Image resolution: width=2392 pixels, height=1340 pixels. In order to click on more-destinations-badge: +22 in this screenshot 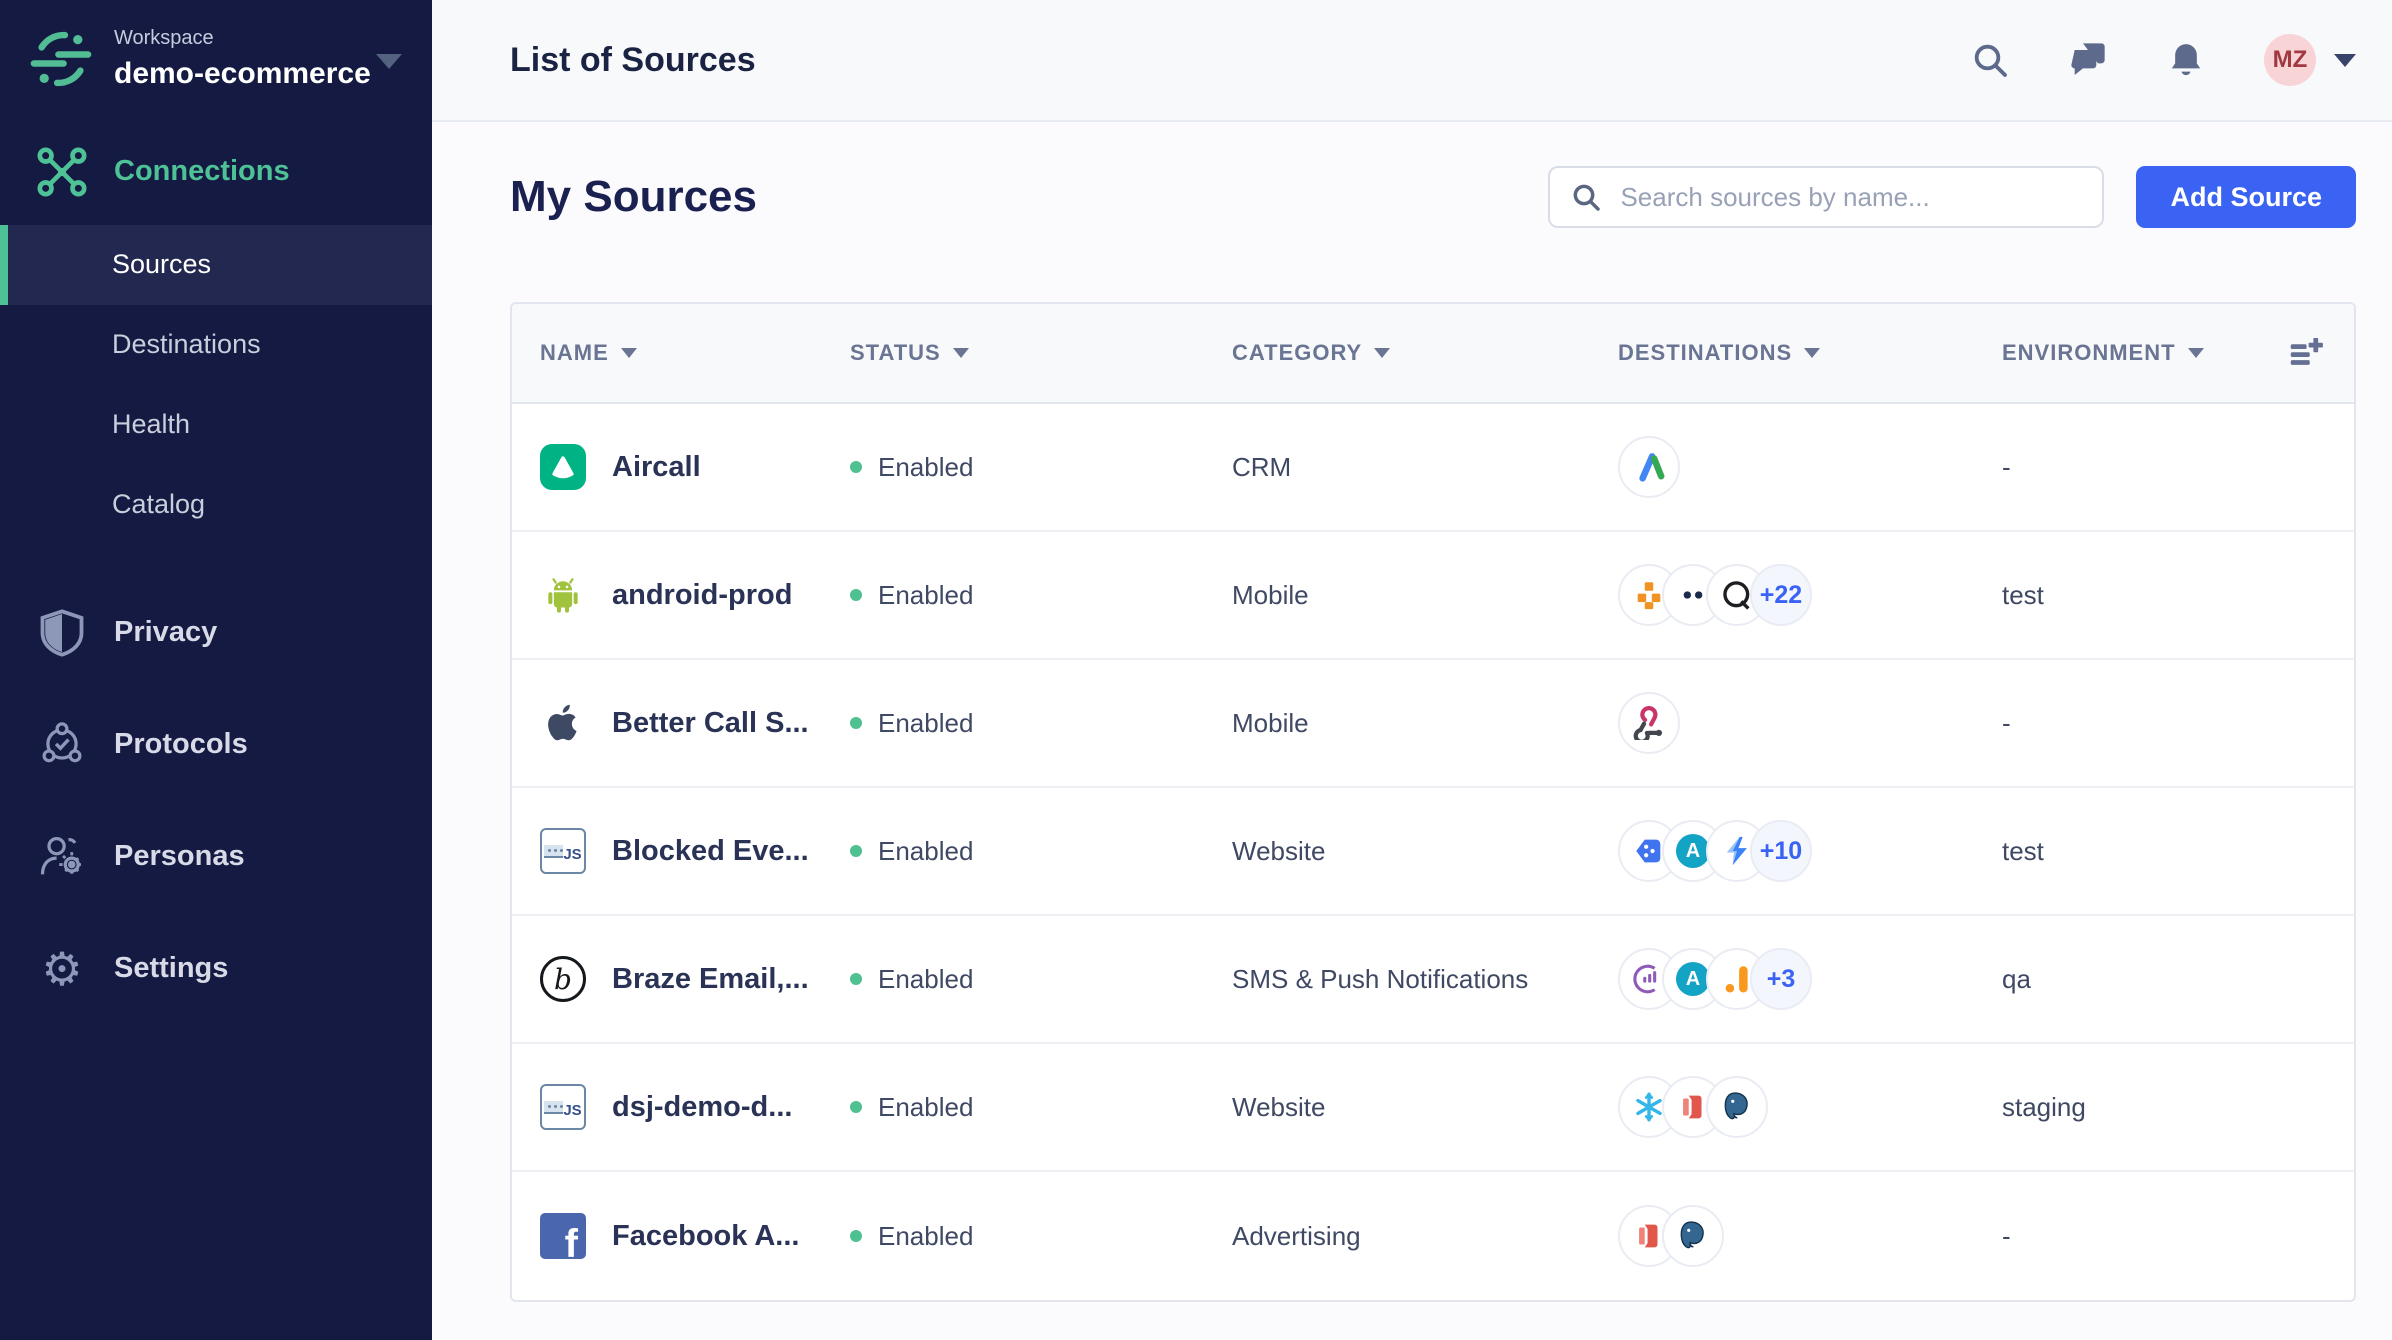, I will do `click(1781, 595)`.